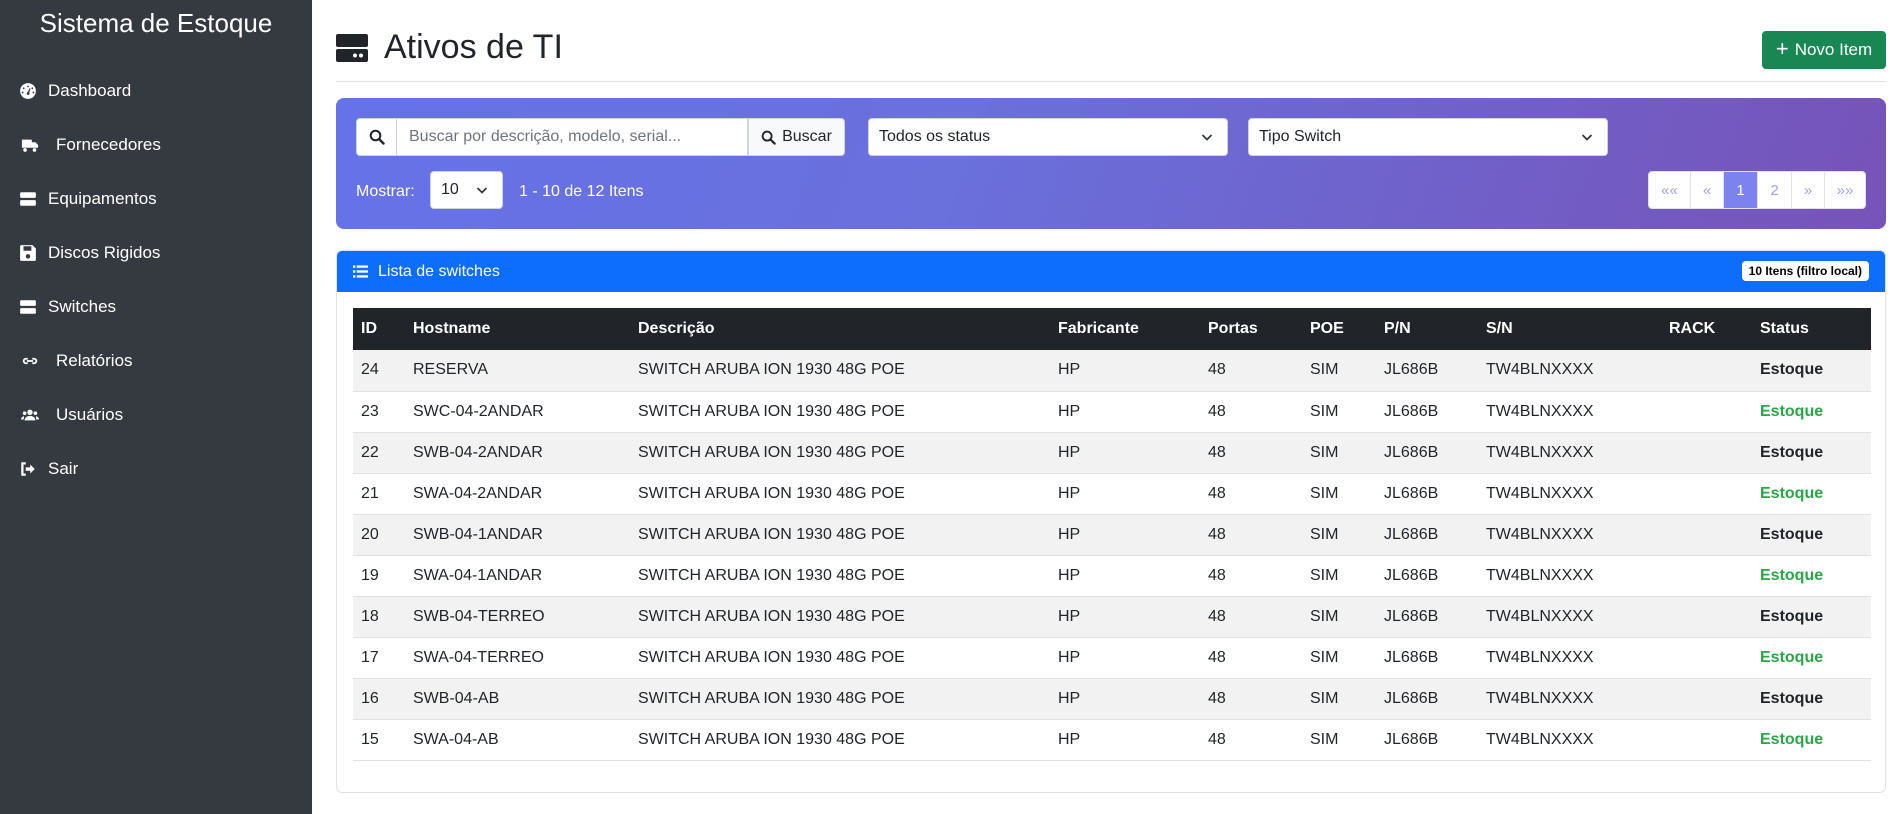 The image size is (1900, 814). Describe the element at coordinates (1669, 190) in the screenshot. I see `pagination-first: ««` at that location.